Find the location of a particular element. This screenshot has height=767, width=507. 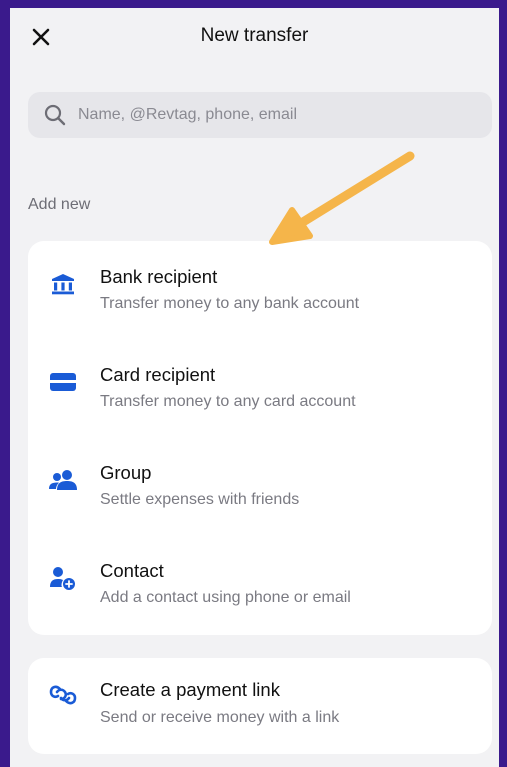

group-icon is located at coordinates (63, 480).